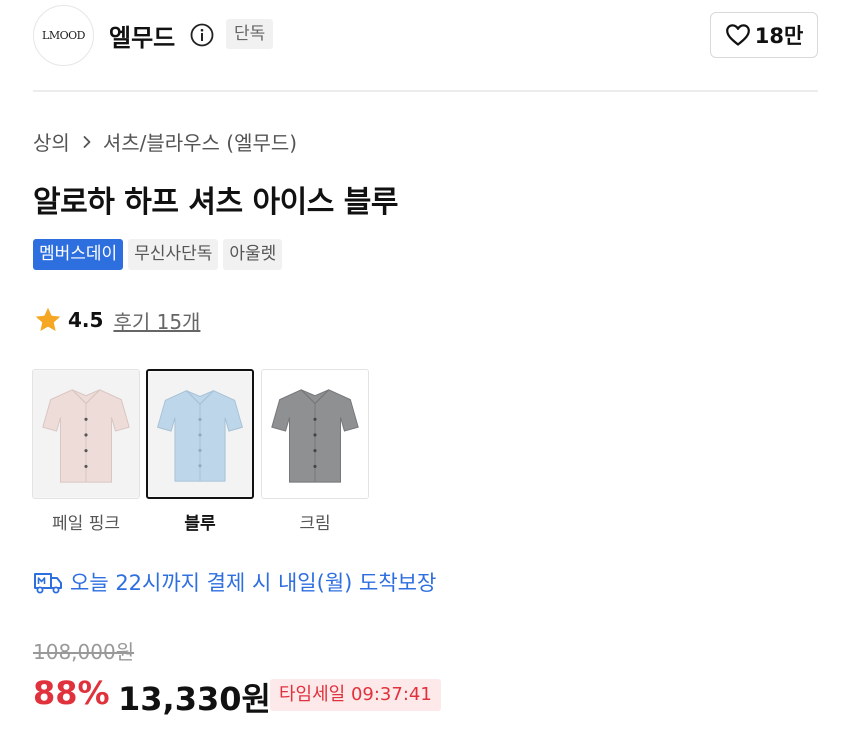  I want to click on shirt-thumbnail-blue, so click(200, 434).